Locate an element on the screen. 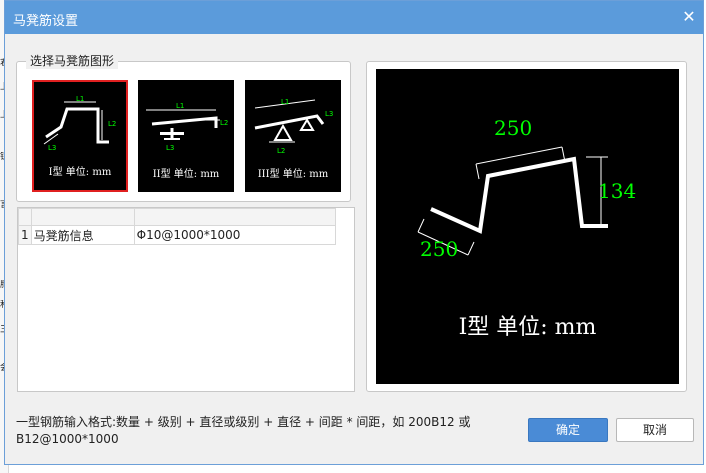 The image size is (706, 473). shape-caption: I型 单位: mm is located at coordinates (80, 172).